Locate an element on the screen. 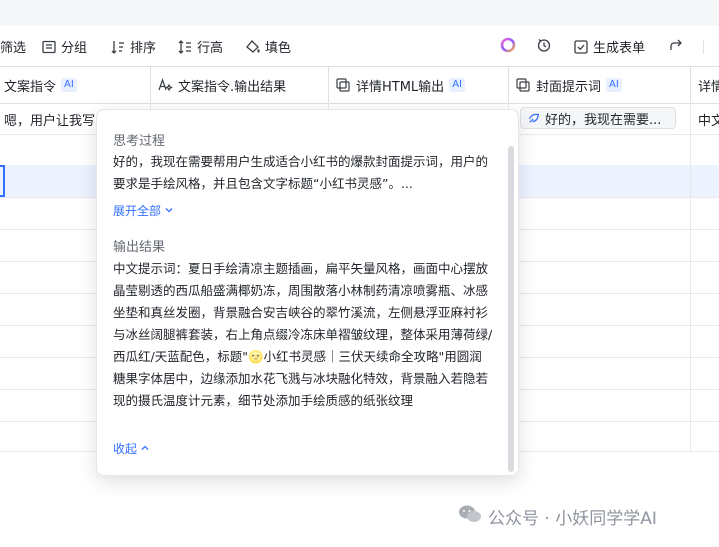 The height and width of the screenshot is (547, 719). expand-all-link: 展开全部 is located at coordinates (143, 210).